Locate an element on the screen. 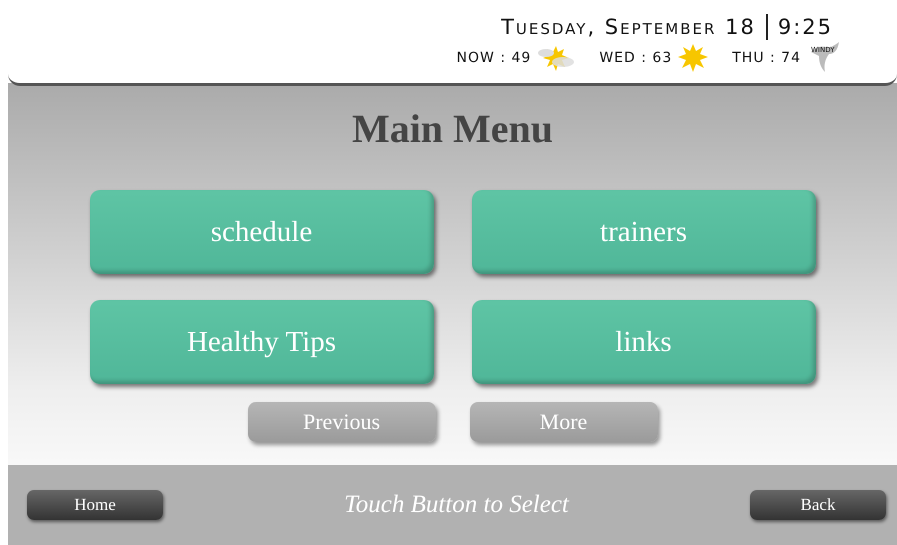 The height and width of the screenshot is (545, 897). sun-icon is located at coordinates (693, 58).